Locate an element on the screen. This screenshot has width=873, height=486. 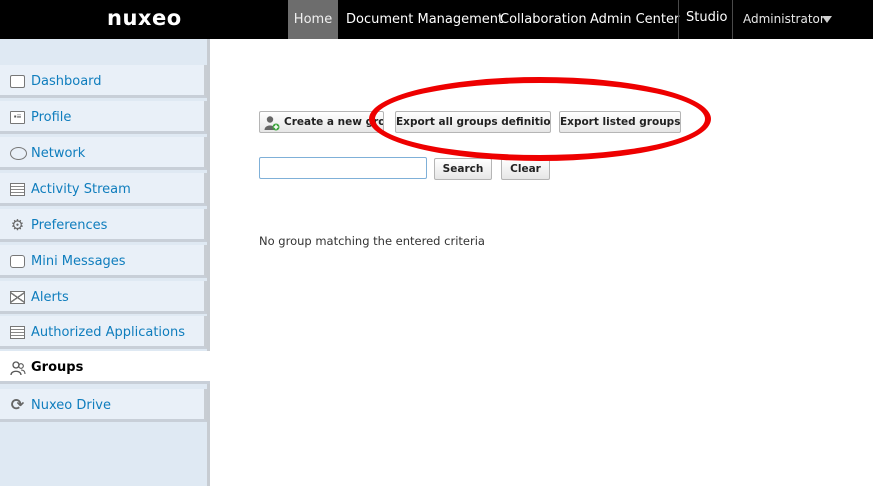
sidebar-item-dashboard: Dashboard is located at coordinates (103, 81).